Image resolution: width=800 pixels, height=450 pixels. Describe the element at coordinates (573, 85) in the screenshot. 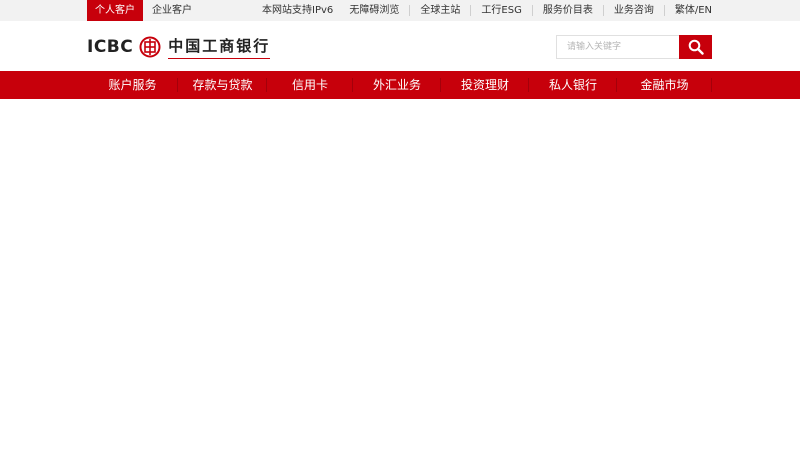

I see `nav-private-banking: 私人银行` at that location.